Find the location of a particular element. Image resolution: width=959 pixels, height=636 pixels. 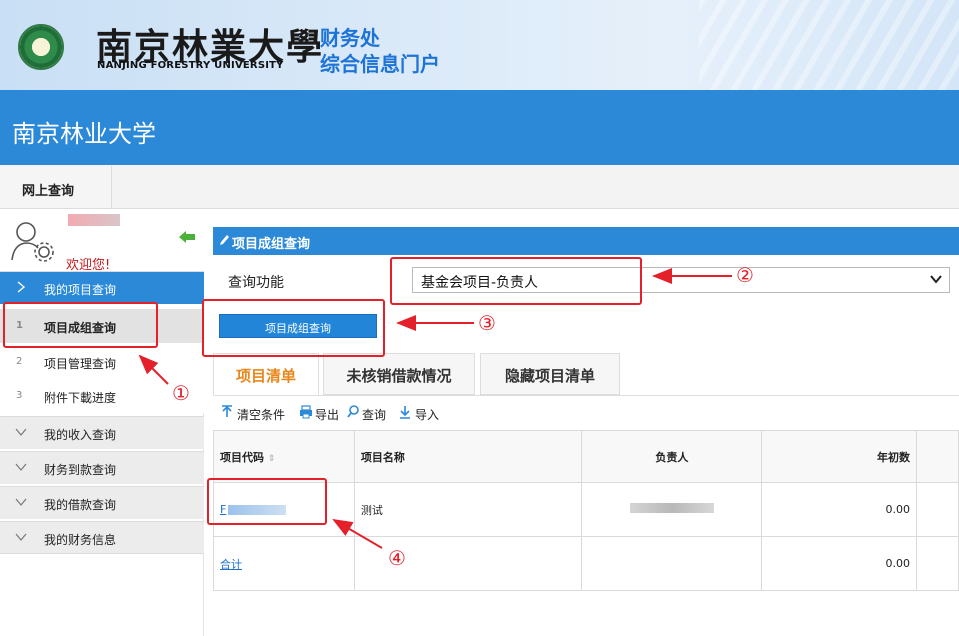

sidebar-section-payments: 财务到款查询 is located at coordinates (102, 467).